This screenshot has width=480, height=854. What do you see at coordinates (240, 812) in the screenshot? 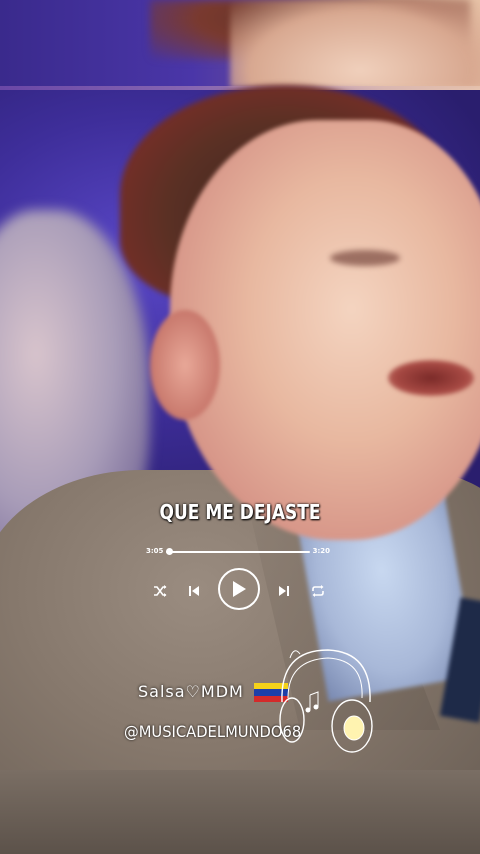
I see `suit-bottom` at bounding box center [240, 812].